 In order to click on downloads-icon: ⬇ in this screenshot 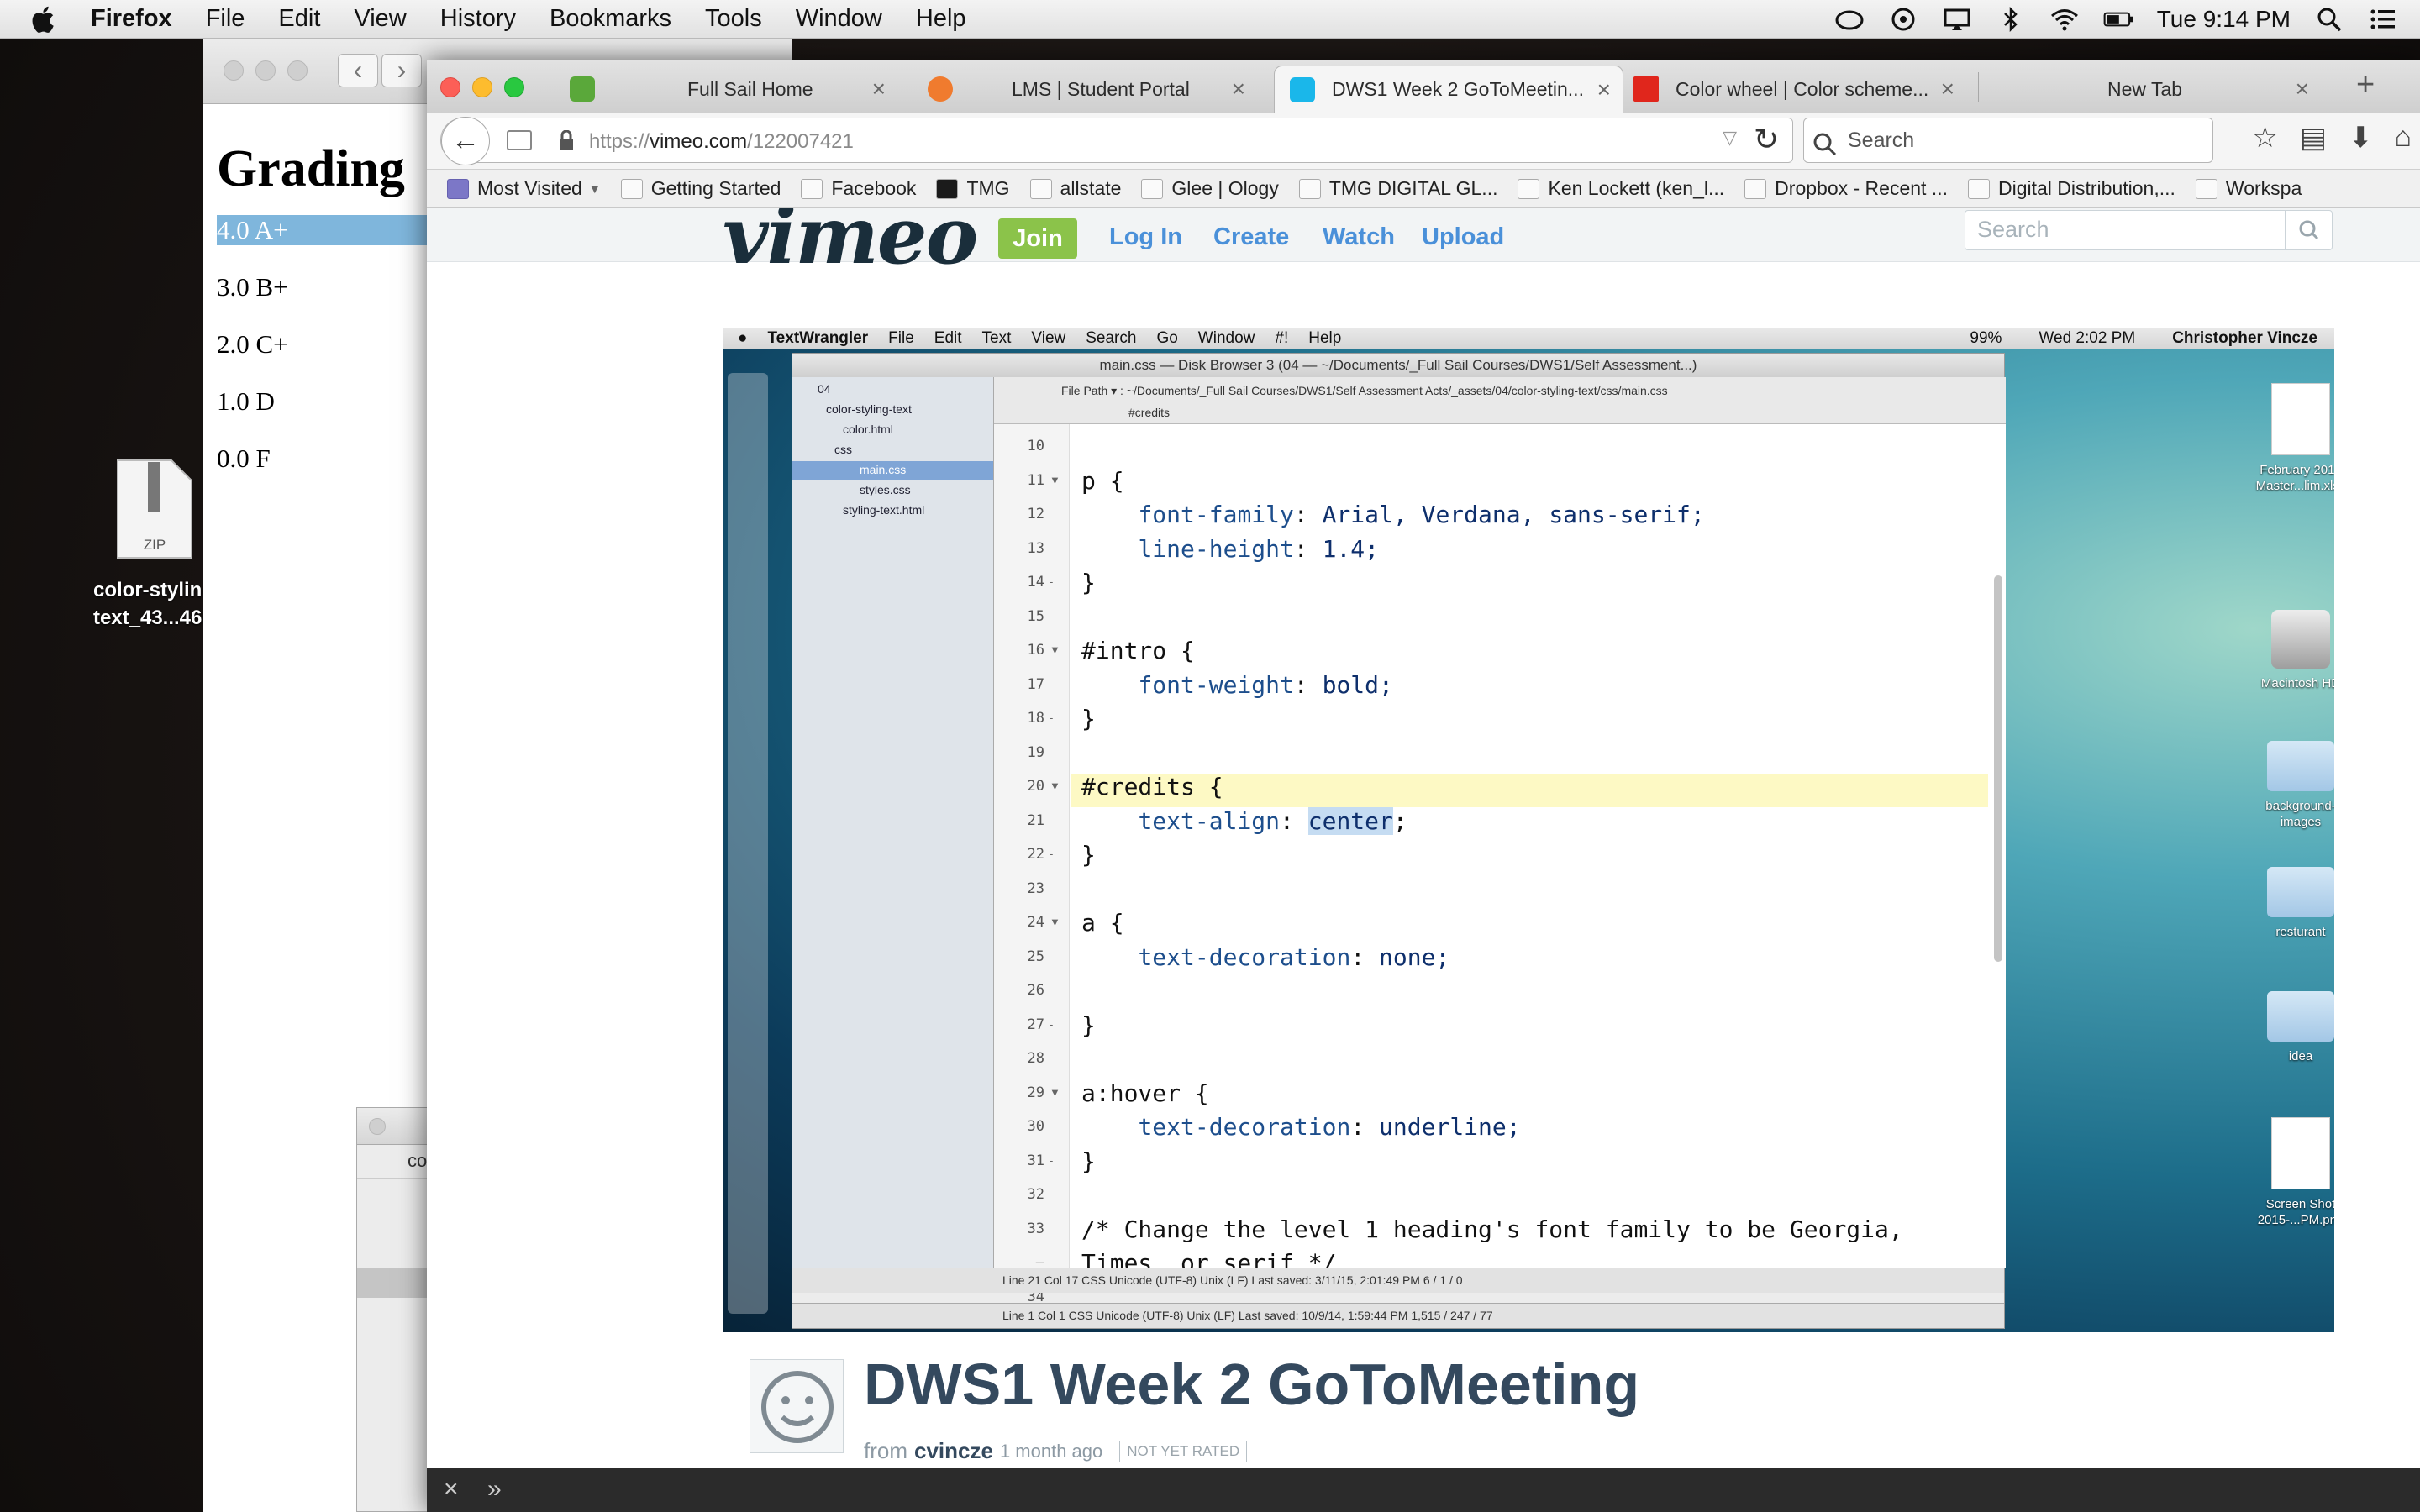, I will do `click(2361, 138)`.